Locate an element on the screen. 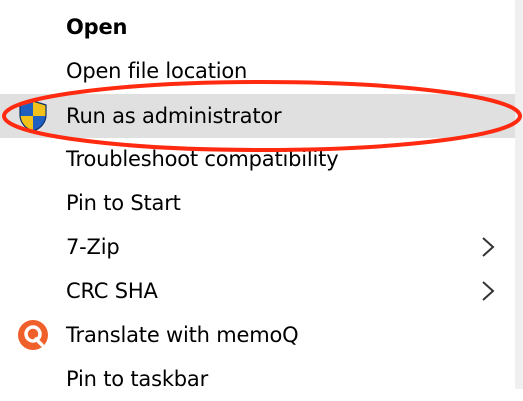  menu-item-translate-with-memoq-label: Translate with memoQ is located at coordinates (182, 335).